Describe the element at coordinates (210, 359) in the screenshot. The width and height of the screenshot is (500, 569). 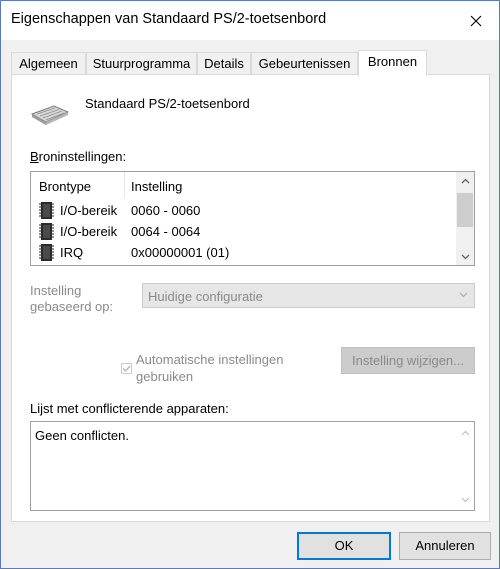
I see `auto-settings-label-line1: Automatische instellingen` at that location.